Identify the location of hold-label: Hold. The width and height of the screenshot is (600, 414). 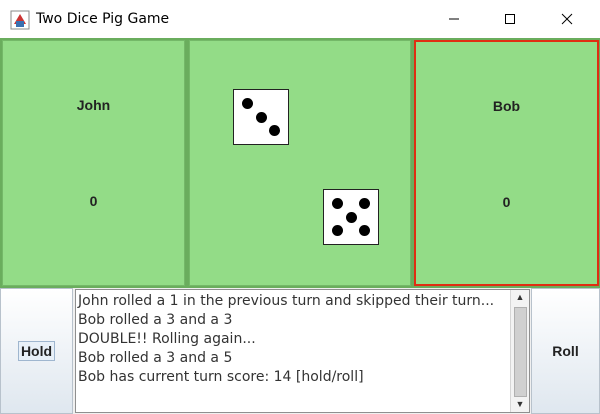
(36, 351).